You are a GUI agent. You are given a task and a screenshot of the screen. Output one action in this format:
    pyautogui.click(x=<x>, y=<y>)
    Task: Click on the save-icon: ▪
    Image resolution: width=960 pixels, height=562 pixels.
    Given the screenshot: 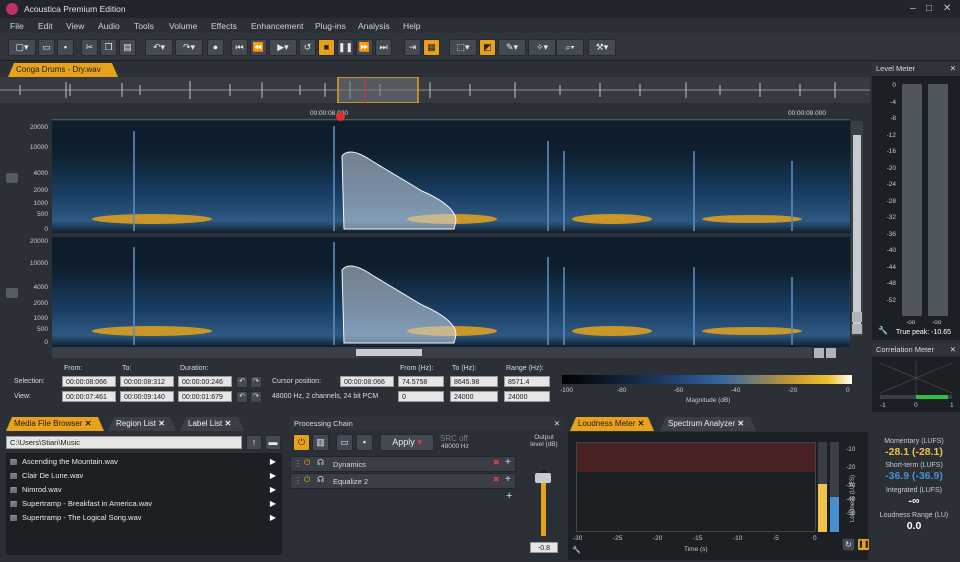 What is the action you would take?
    pyautogui.click(x=65, y=47)
    